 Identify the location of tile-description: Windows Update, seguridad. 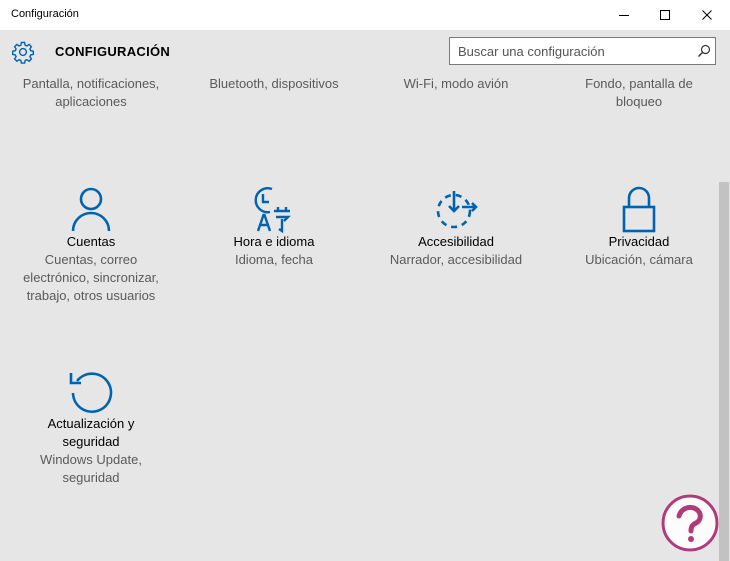
(91, 468).